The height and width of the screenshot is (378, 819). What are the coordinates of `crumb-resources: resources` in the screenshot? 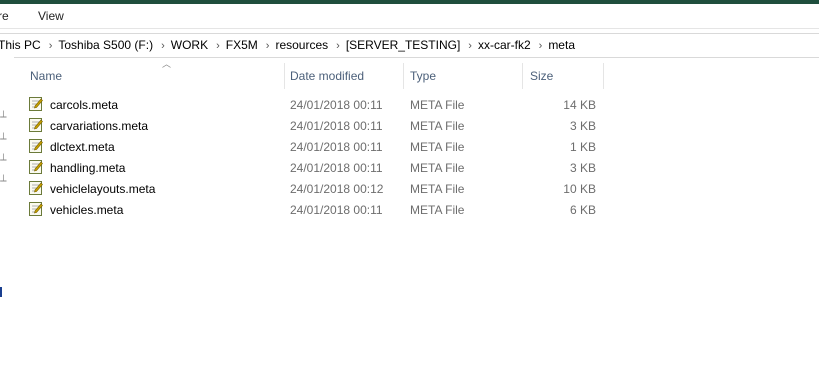 It's located at (301, 45).